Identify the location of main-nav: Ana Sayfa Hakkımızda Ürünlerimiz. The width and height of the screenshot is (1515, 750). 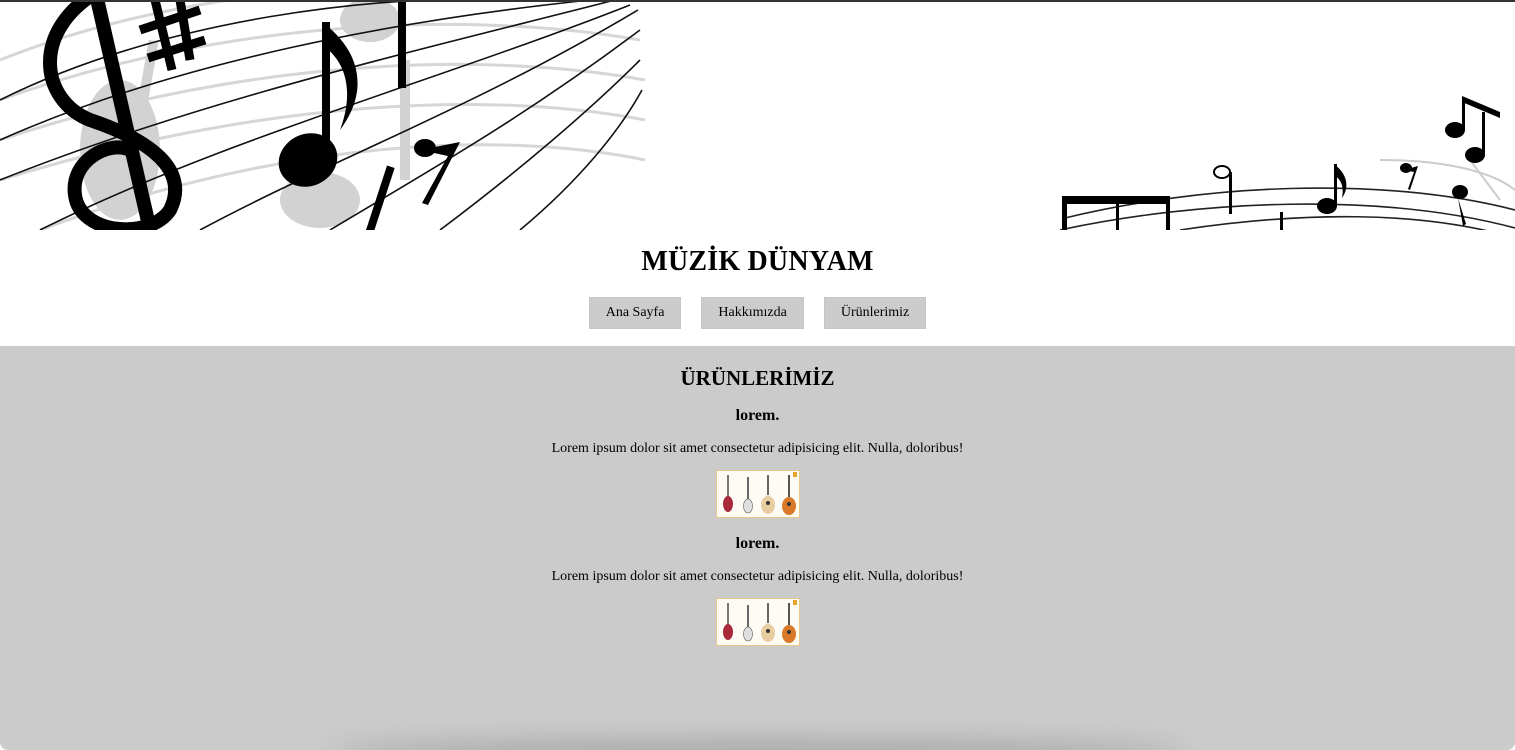
(757, 313).